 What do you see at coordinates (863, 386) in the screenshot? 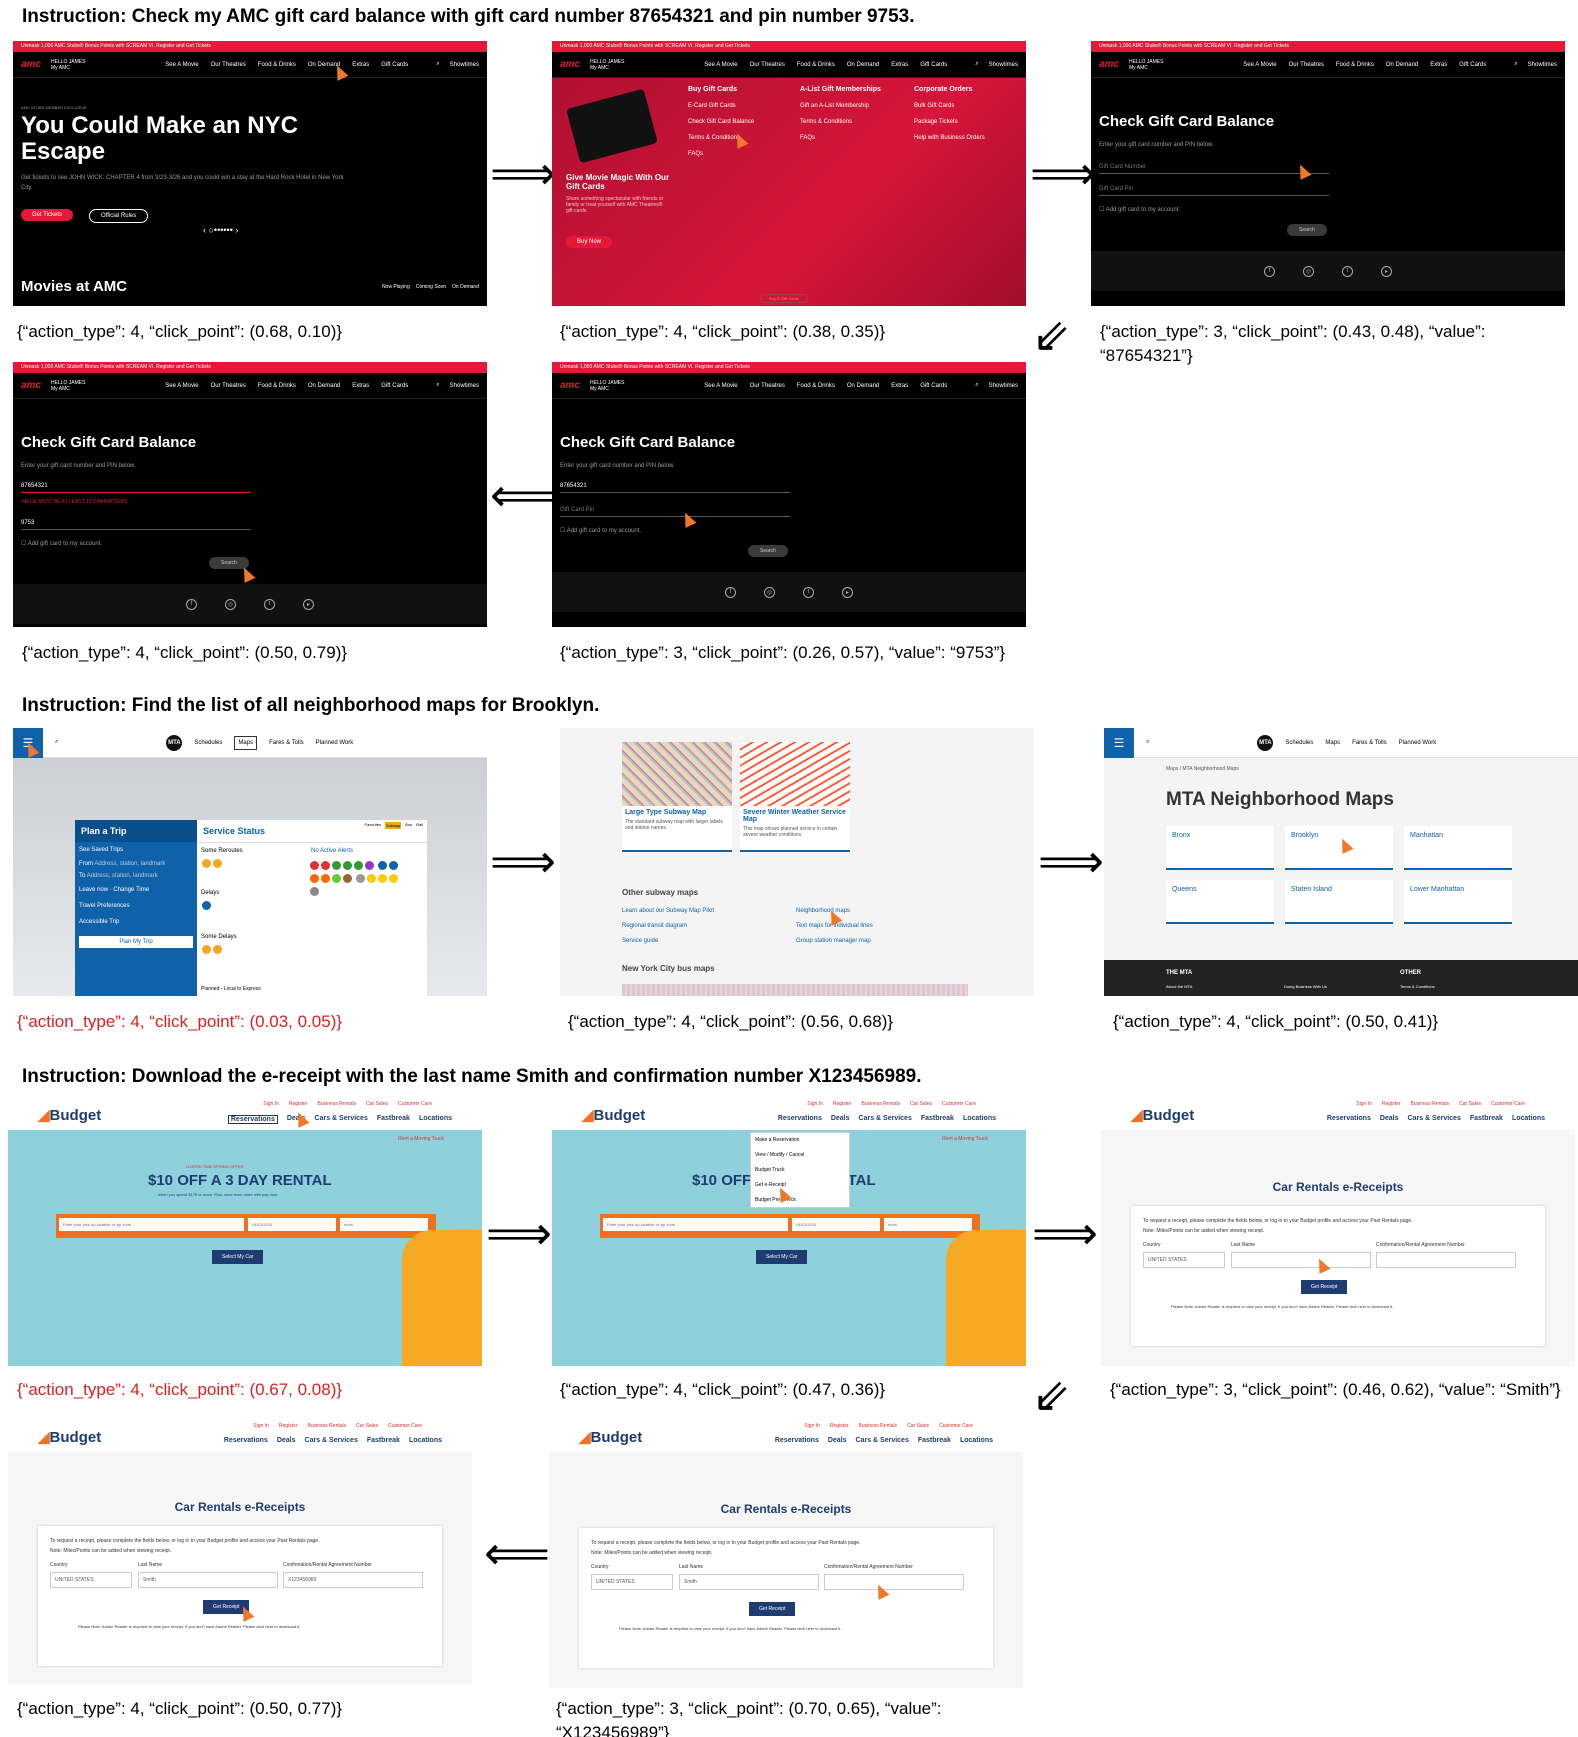
I see `nav-on-demand: On Demand` at bounding box center [863, 386].